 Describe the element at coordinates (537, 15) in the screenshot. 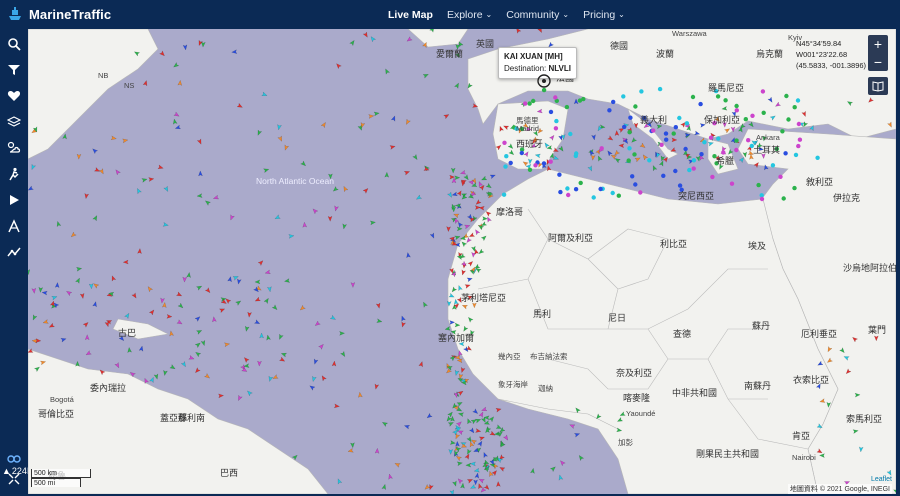

I see `nav-community: Community ⌄` at that location.